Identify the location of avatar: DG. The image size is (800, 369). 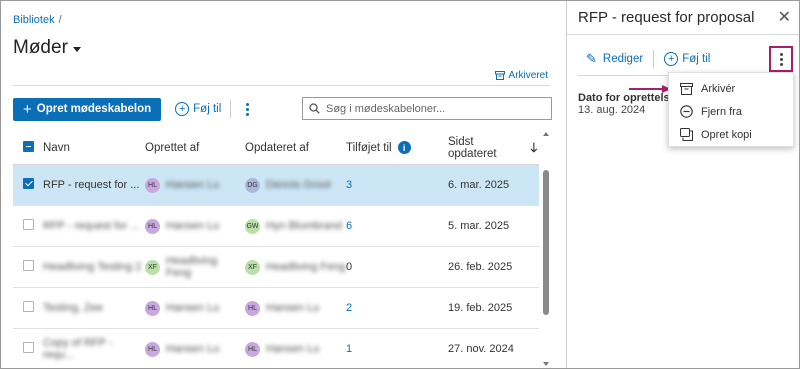
(252, 185).